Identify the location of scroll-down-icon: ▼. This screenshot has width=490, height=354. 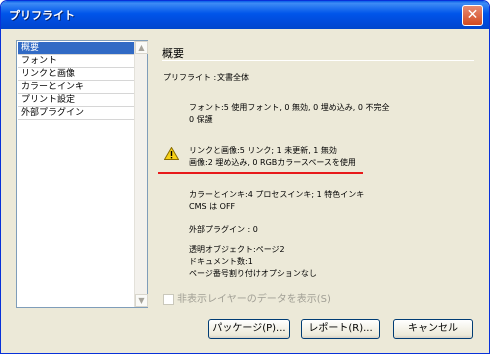
(141, 300).